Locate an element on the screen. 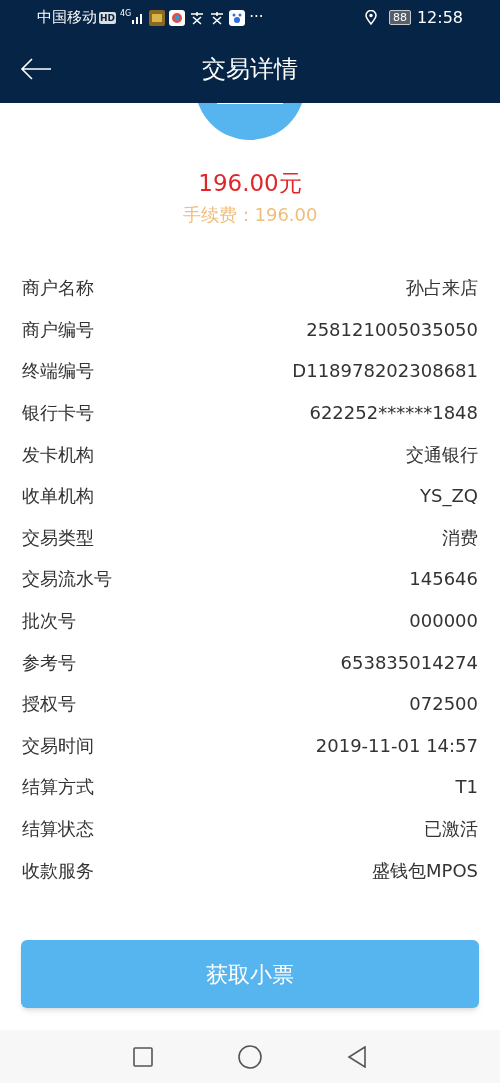  detail-label: 参考号 is located at coordinates (49, 662).